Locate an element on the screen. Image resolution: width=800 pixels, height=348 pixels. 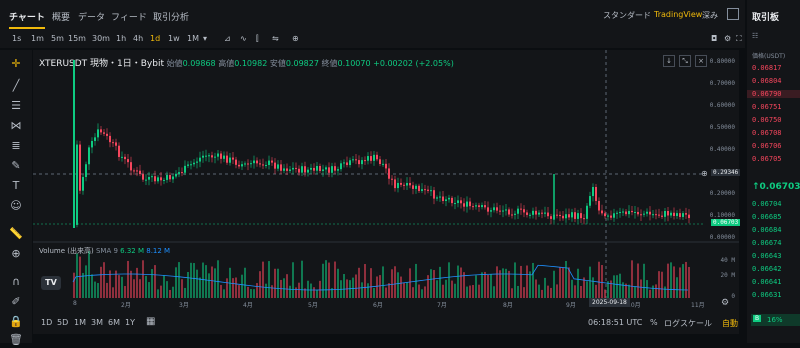
add-indicator-icon: ⊕ is located at coordinates (295, 38).